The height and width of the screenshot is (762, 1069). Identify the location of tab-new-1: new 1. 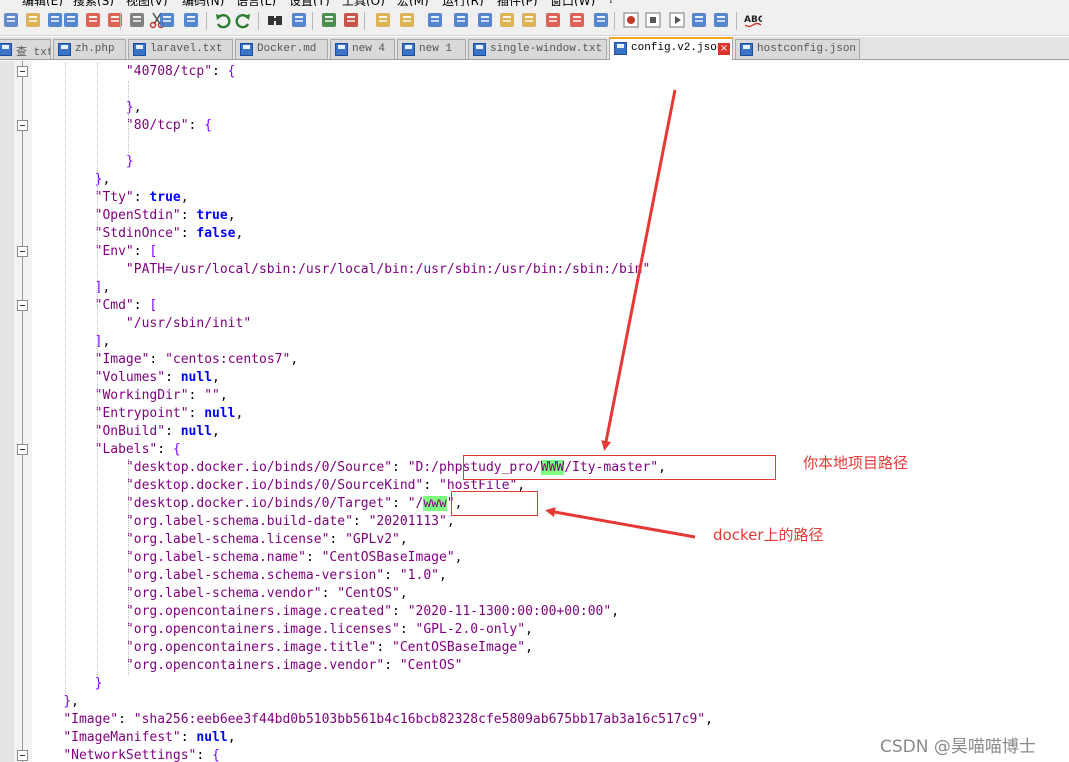
(431, 49).